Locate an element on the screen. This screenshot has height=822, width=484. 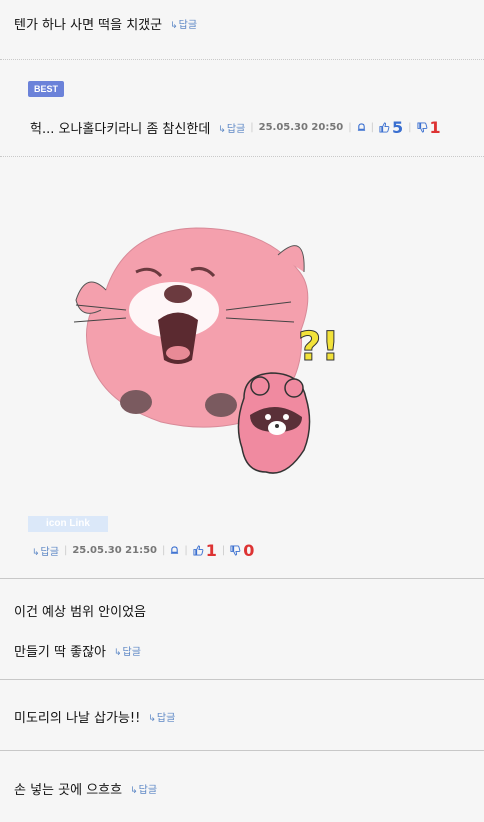
best-badge: BEST is located at coordinates (46, 89).